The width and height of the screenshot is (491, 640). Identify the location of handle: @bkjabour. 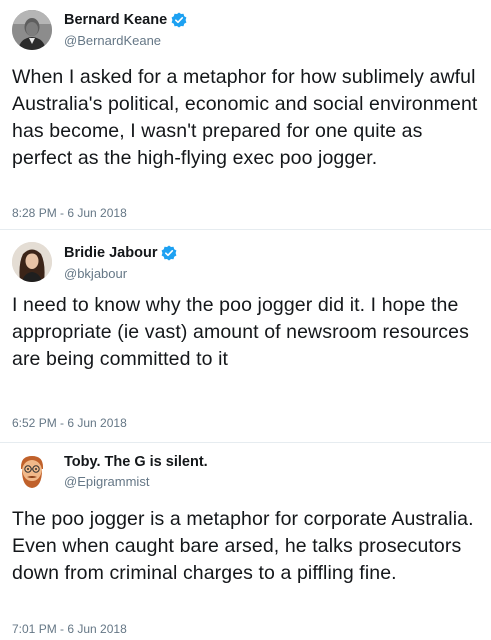
(95, 273).